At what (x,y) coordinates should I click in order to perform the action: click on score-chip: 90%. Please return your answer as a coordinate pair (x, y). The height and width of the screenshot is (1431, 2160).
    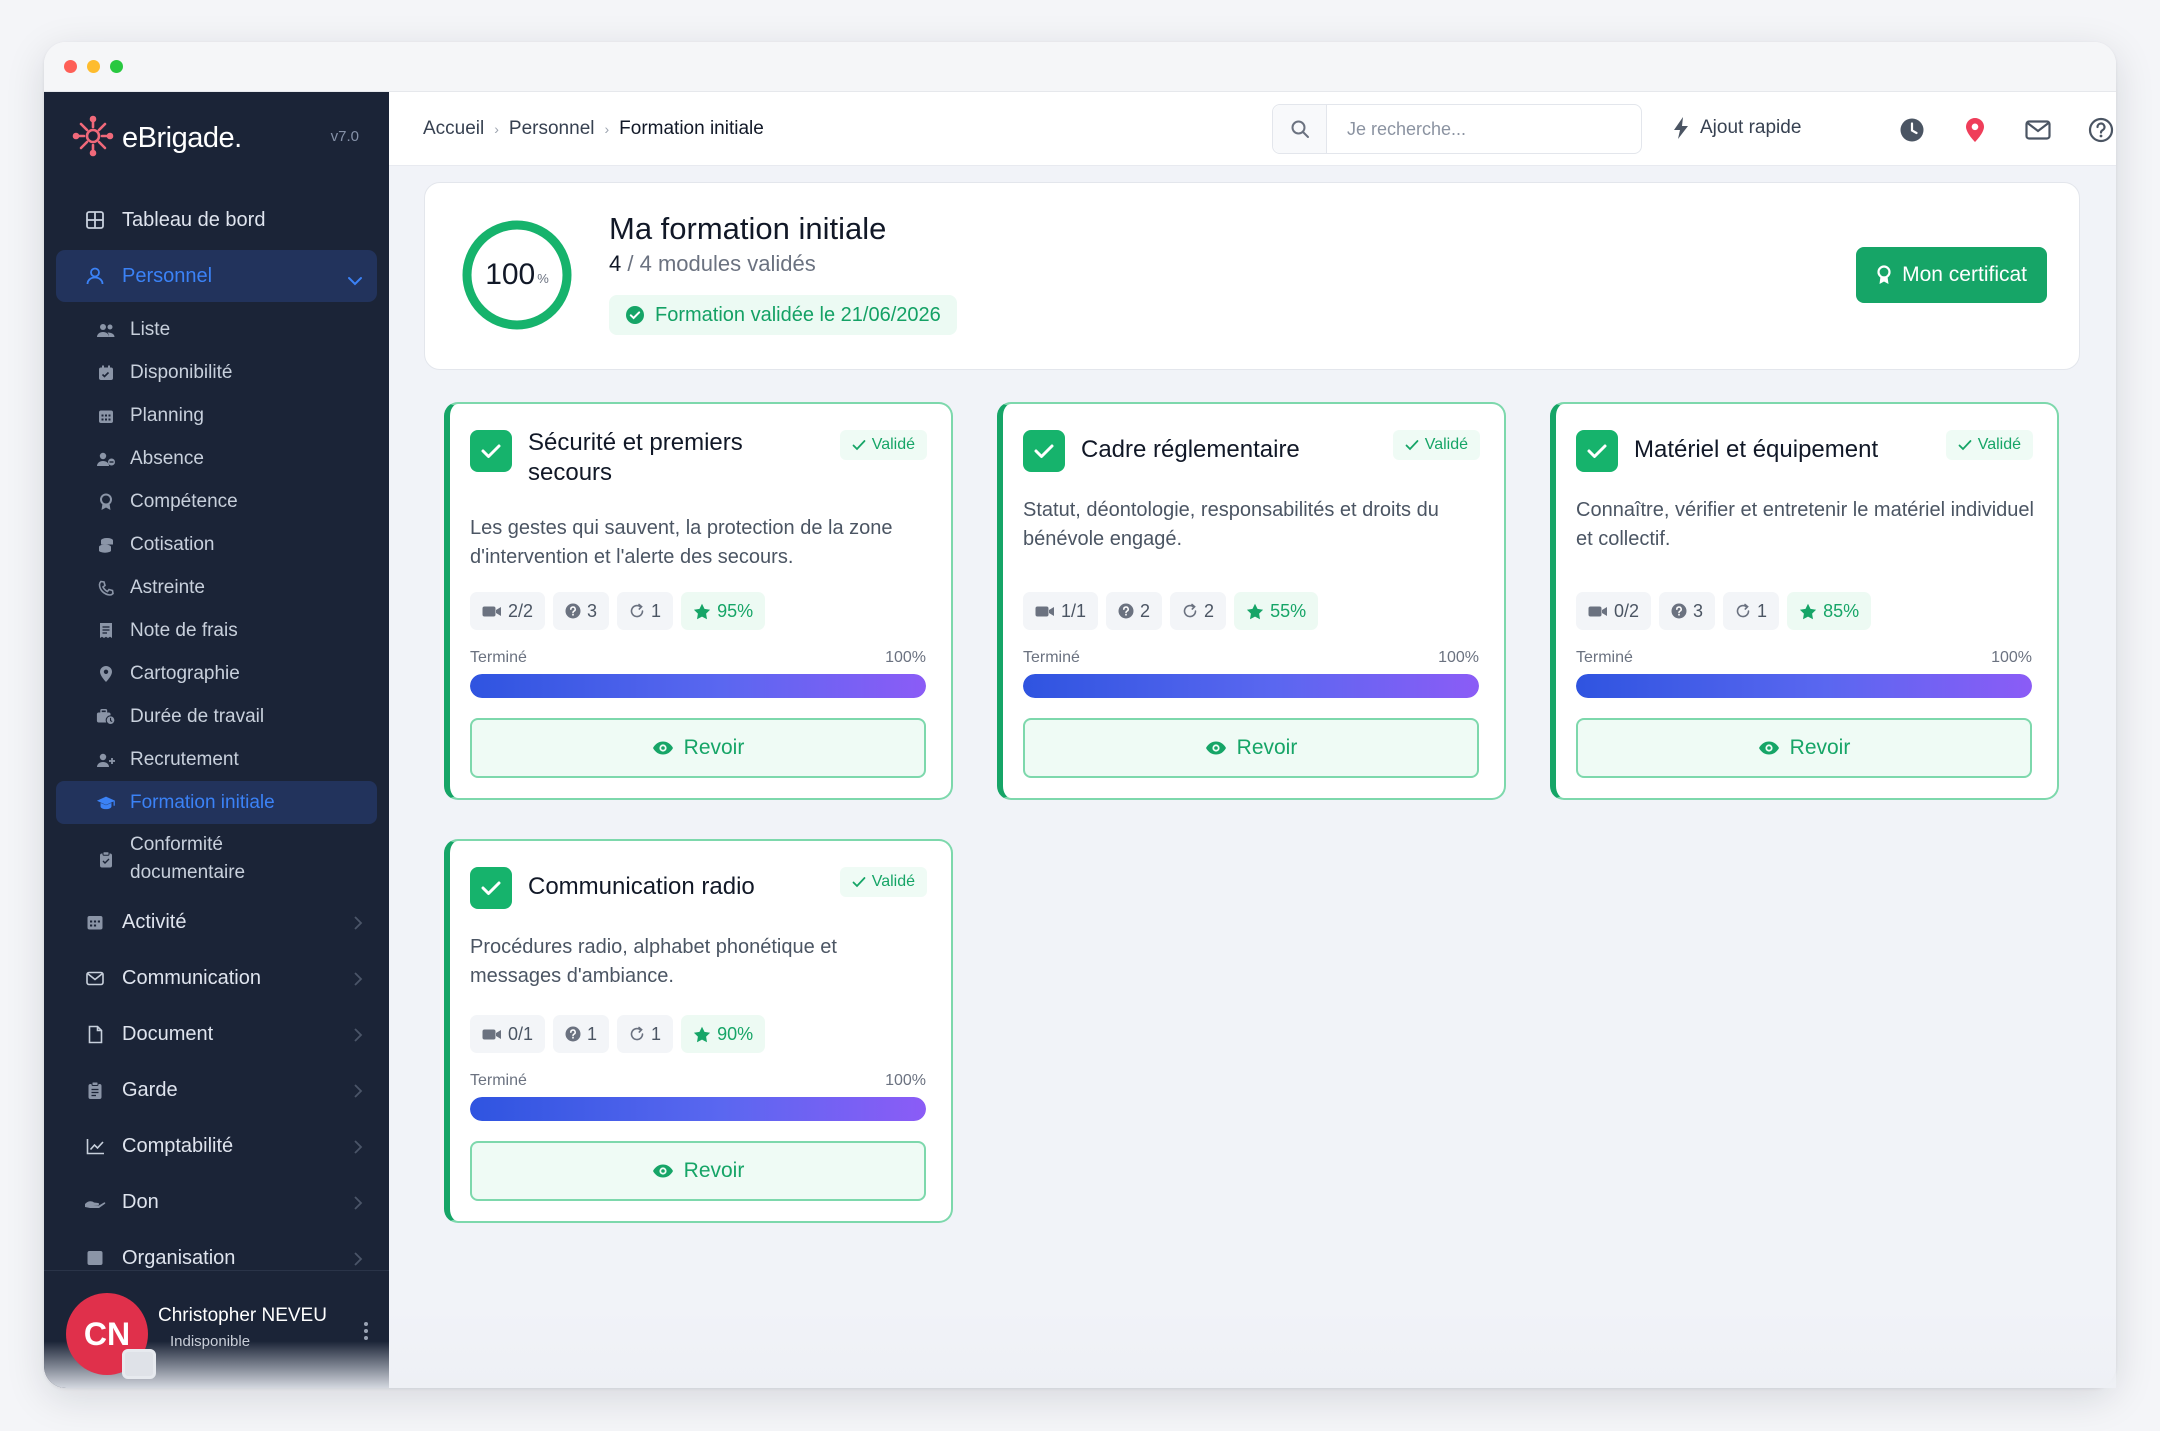
    Looking at the image, I should click on (723, 1034).